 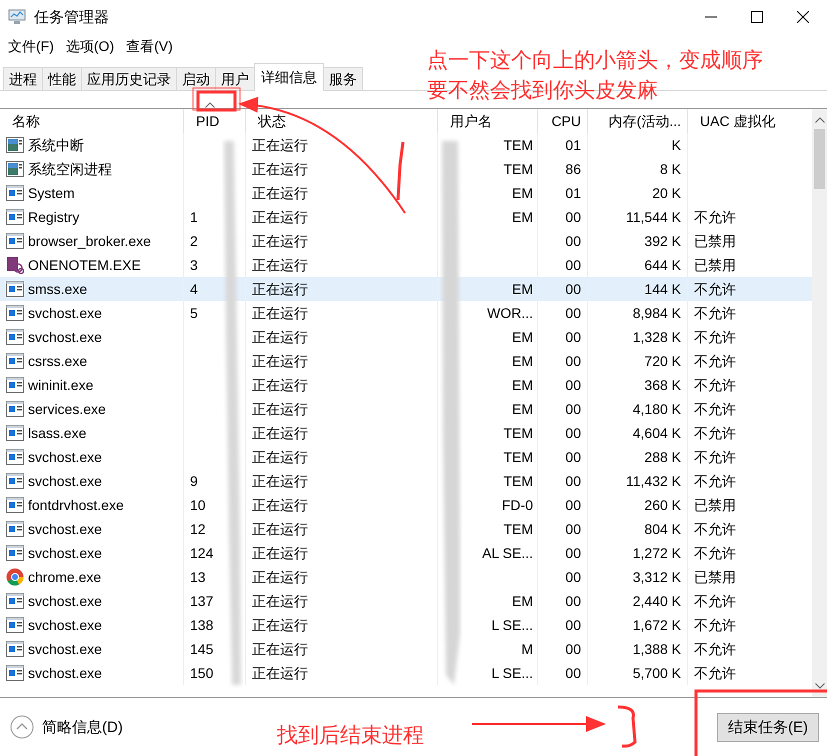 What do you see at coordinates (656, 337) in the screenshot?
I see `memory-cell-text: 1,328 K` at bounding box center [656, 337].